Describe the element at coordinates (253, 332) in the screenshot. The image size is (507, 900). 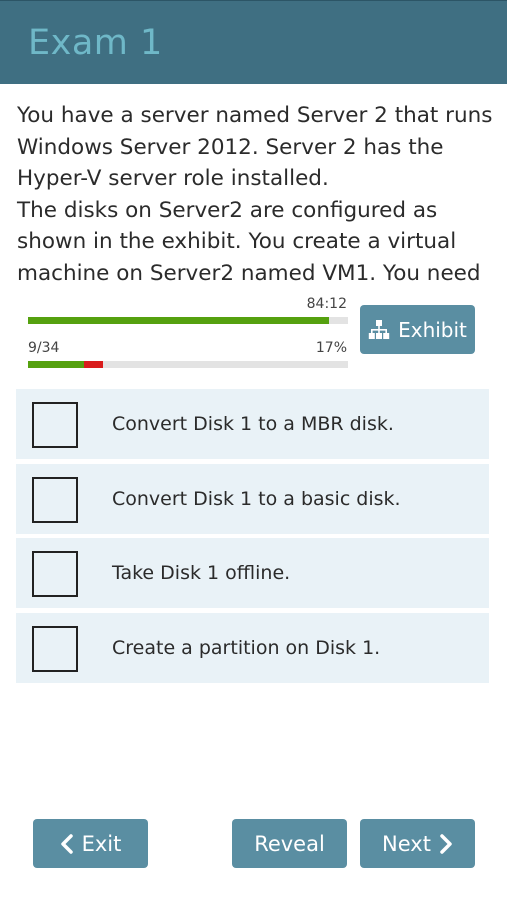
I see `status-area: 84:12 9/34 17% Exhibit` at that location.